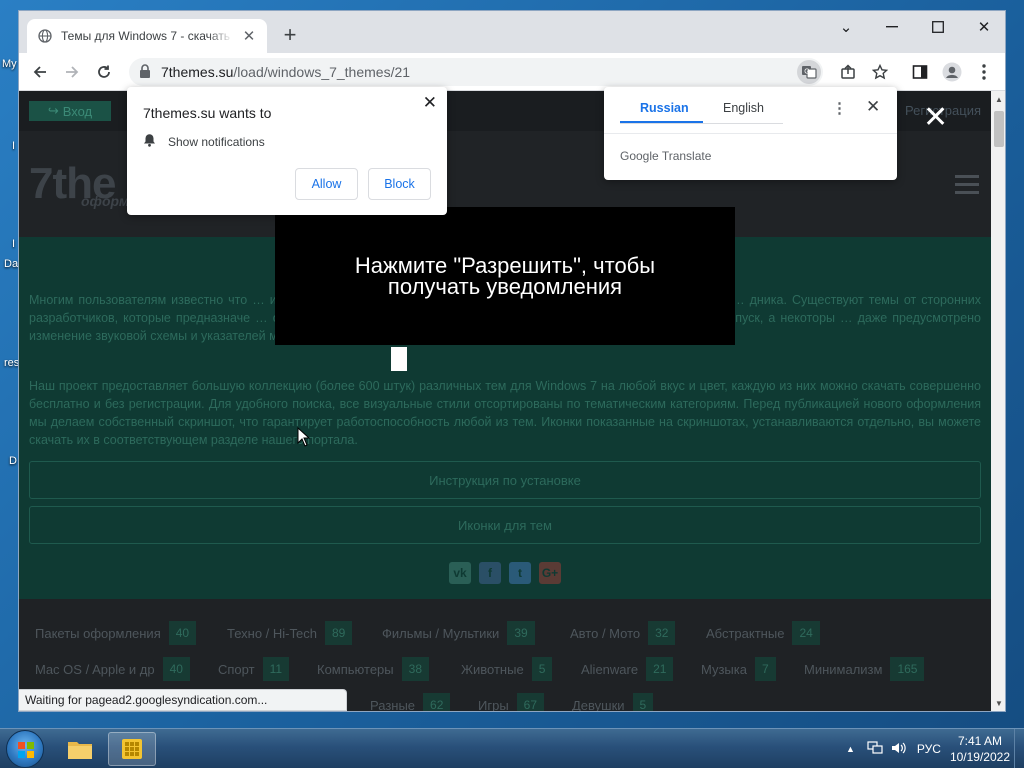  Describe the element at coordinates (875, 749) in the screenshot. I see `network-icon` at that location.